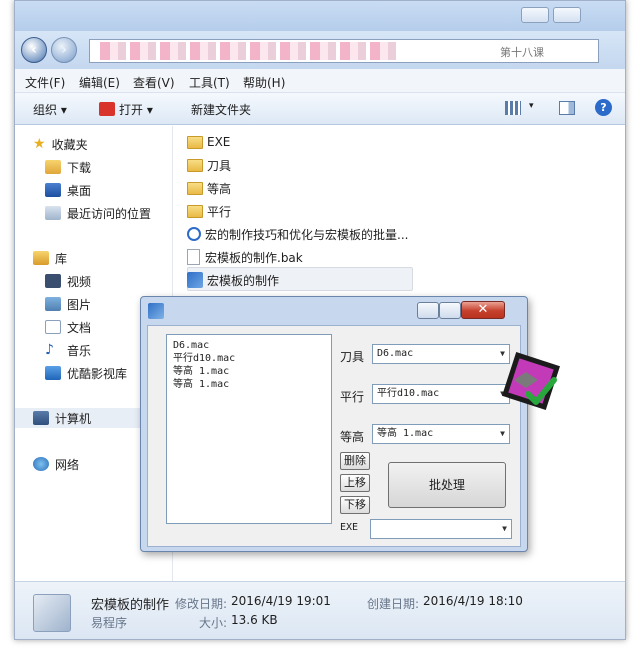  Describe the element at coordinates (441, 354) in the screenshot. I see `tool-select: D6.mac ▼` at that location.